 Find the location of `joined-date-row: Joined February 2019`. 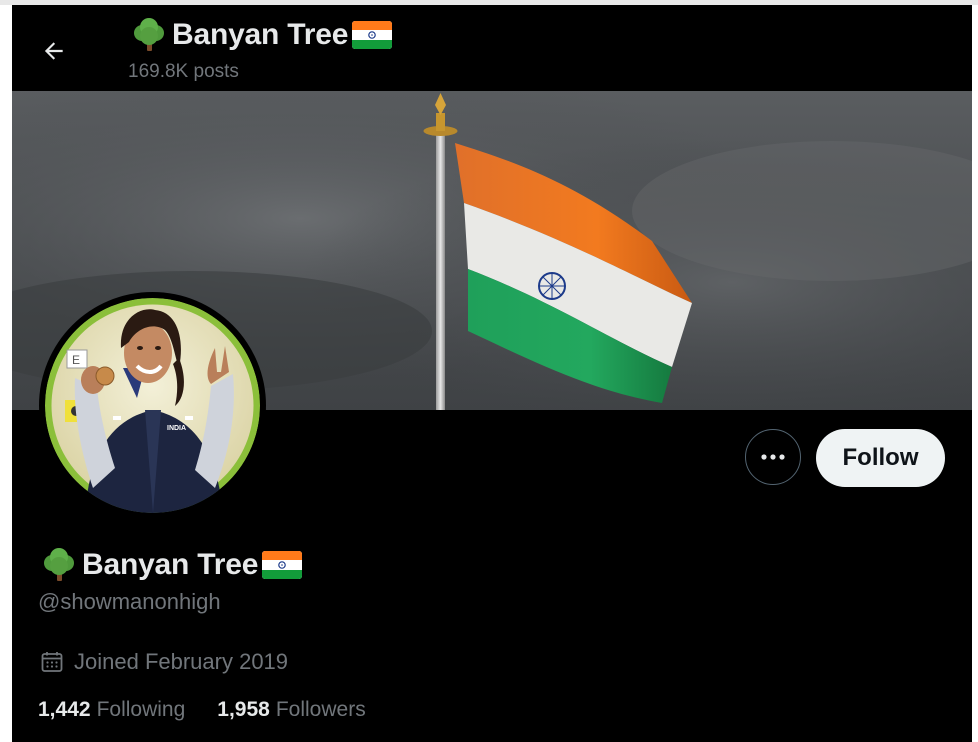

joined-date-row: Joined February 2019 is located at coordinates (164, 662).